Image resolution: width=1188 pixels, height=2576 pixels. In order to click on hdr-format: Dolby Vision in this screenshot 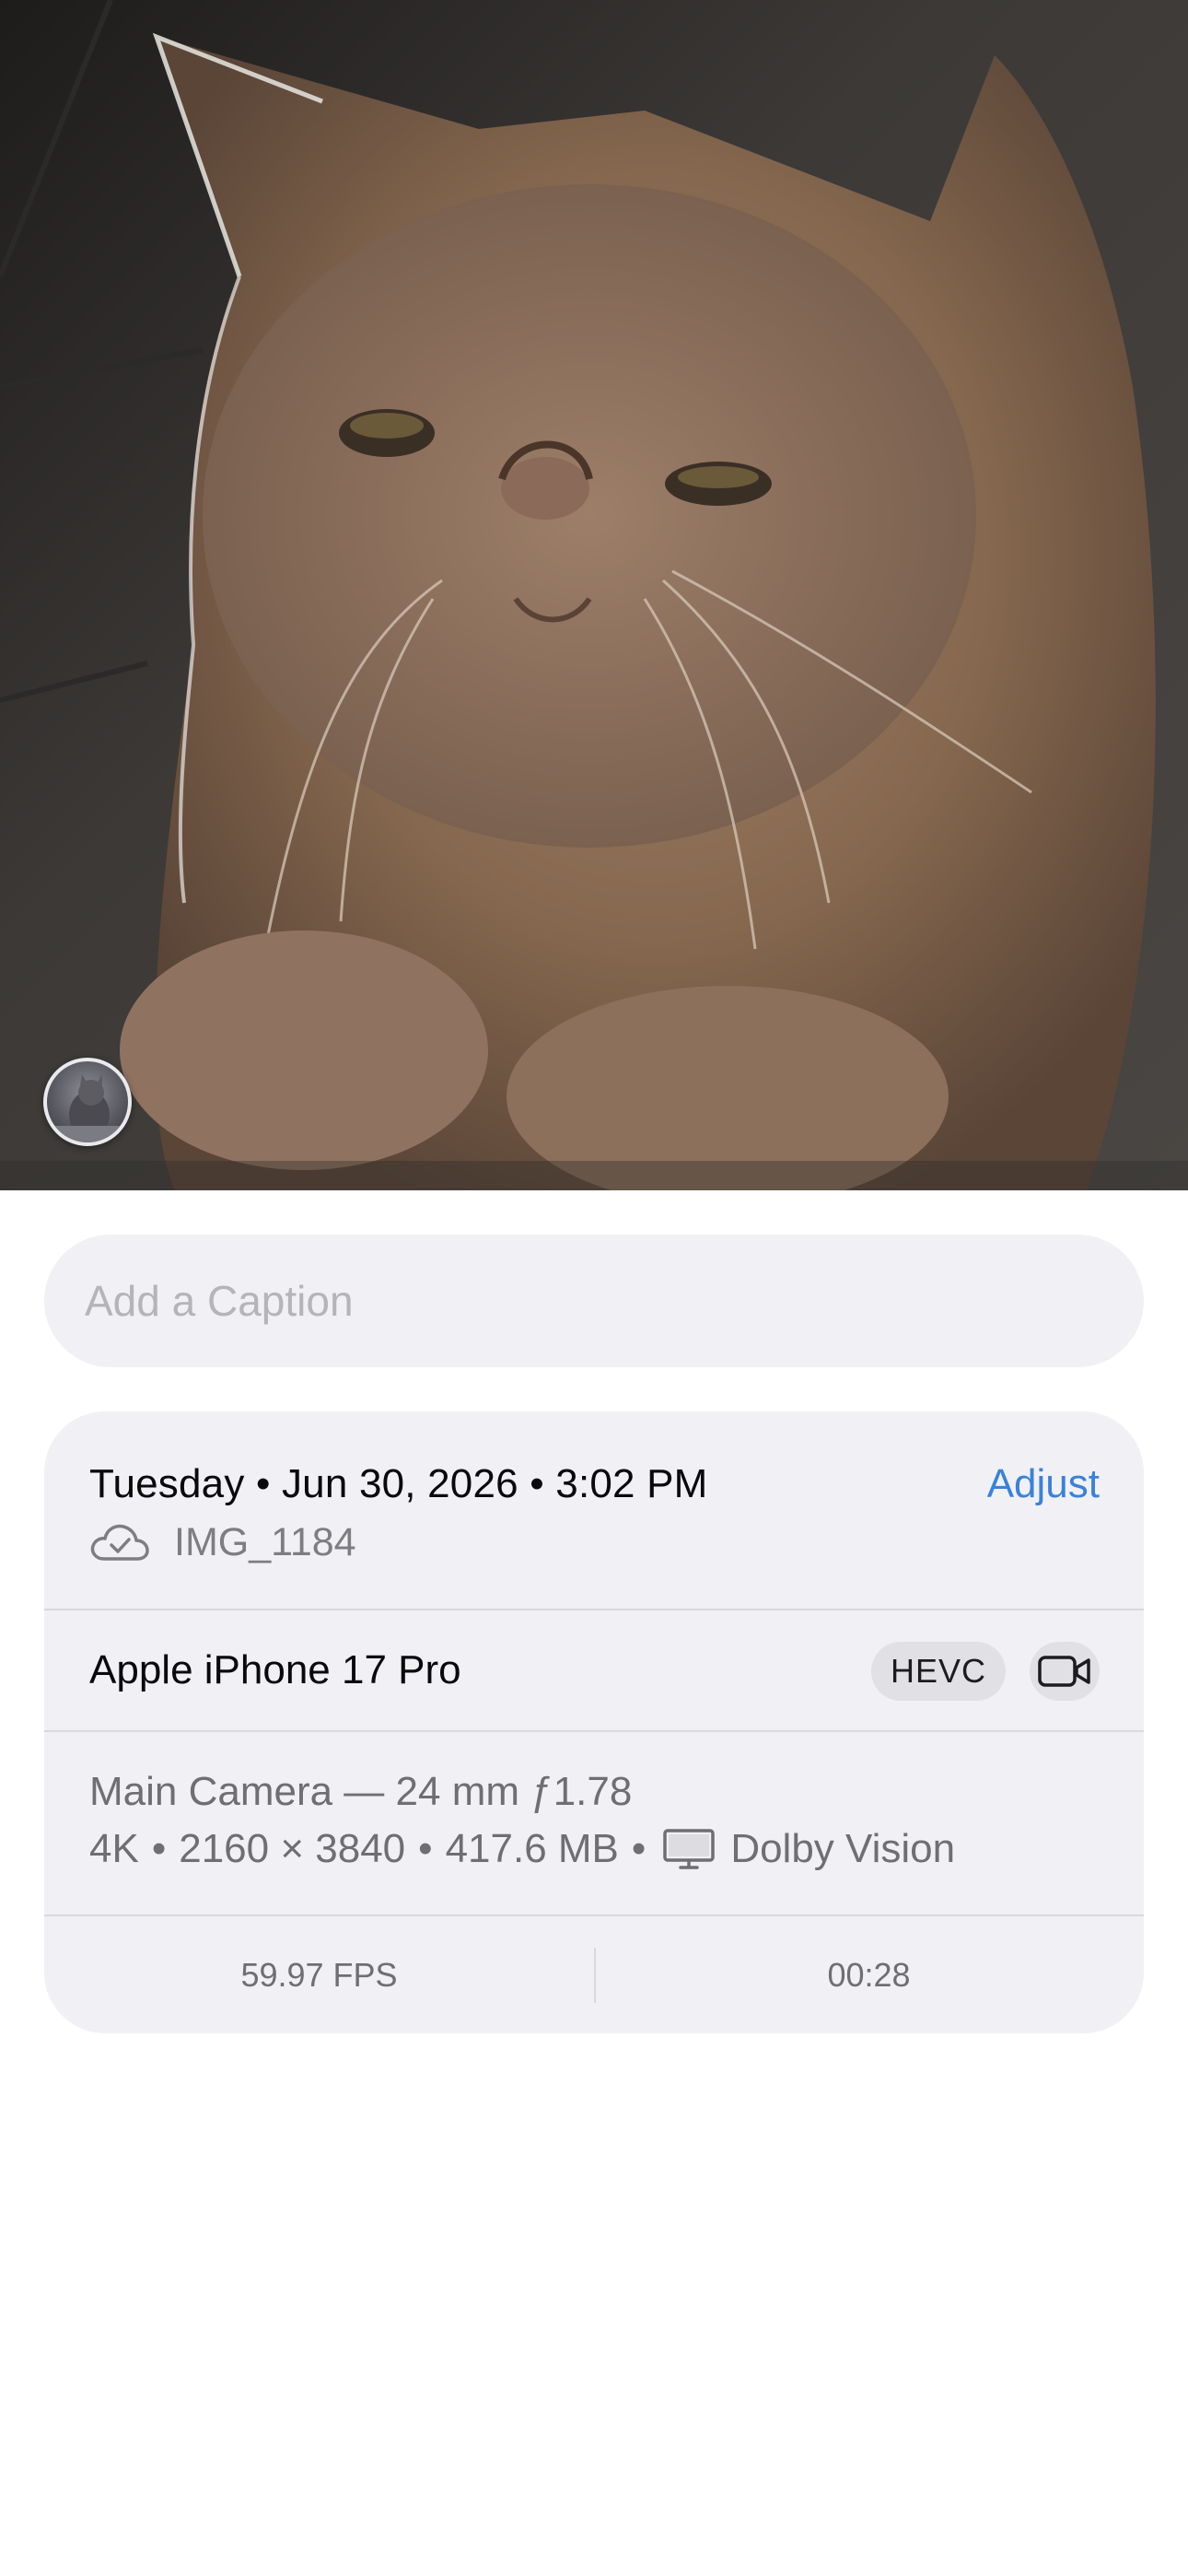, I will do `click(843, 1849)`.